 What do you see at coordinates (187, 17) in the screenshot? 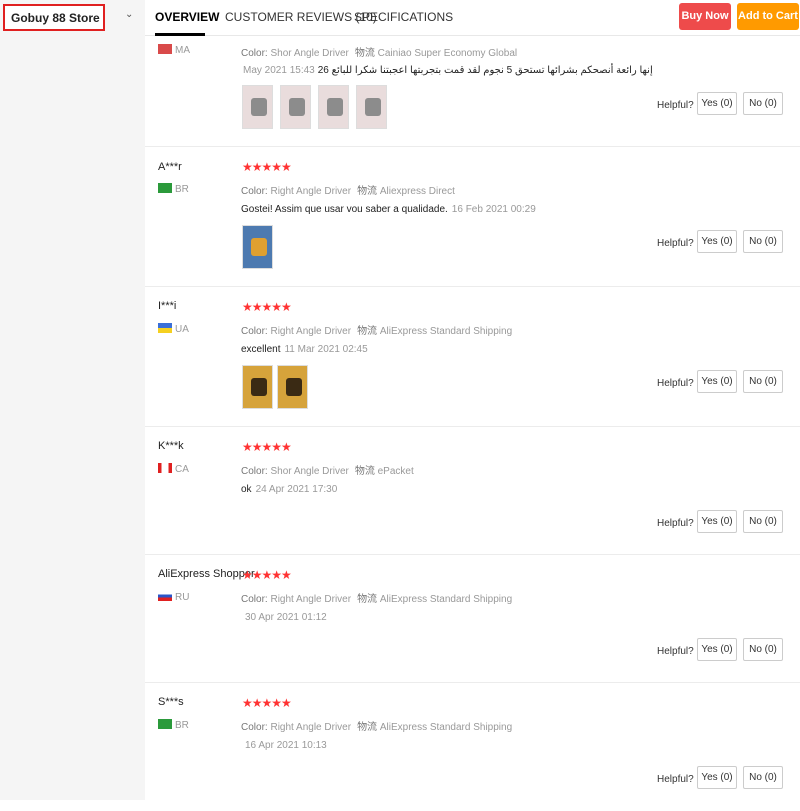
I see `tab-overview: OVERVIEW` at bounding box center [187, 17].